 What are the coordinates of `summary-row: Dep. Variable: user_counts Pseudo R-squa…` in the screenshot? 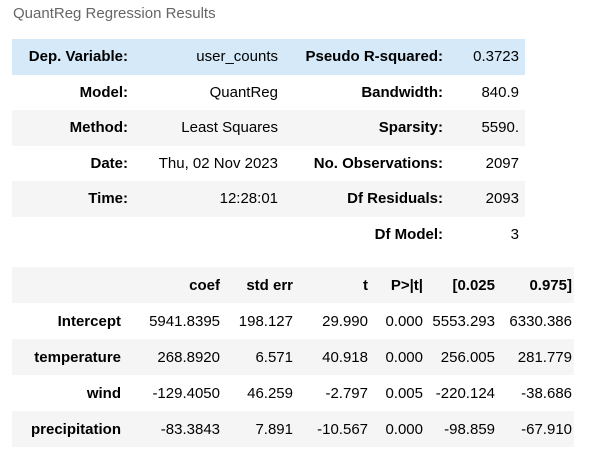 It's located at (268, 57).